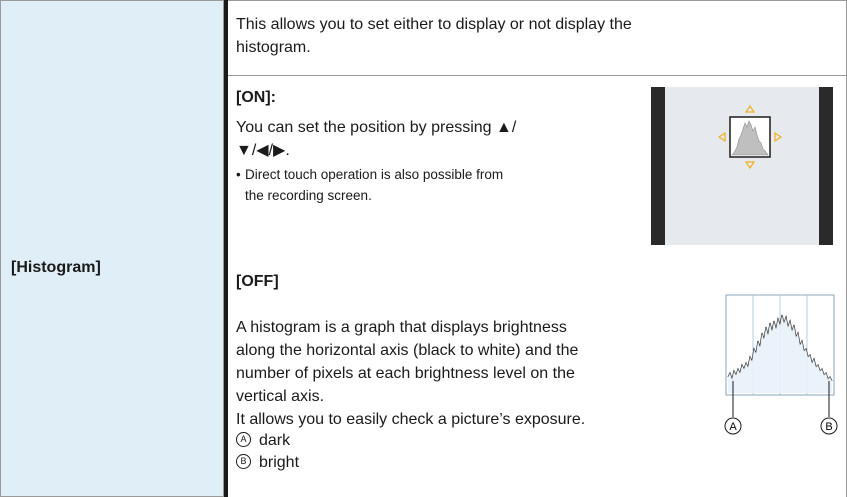 This screenshot has width=847, height=497. I want to click on off-heading: [OFF], so click(257, 281).